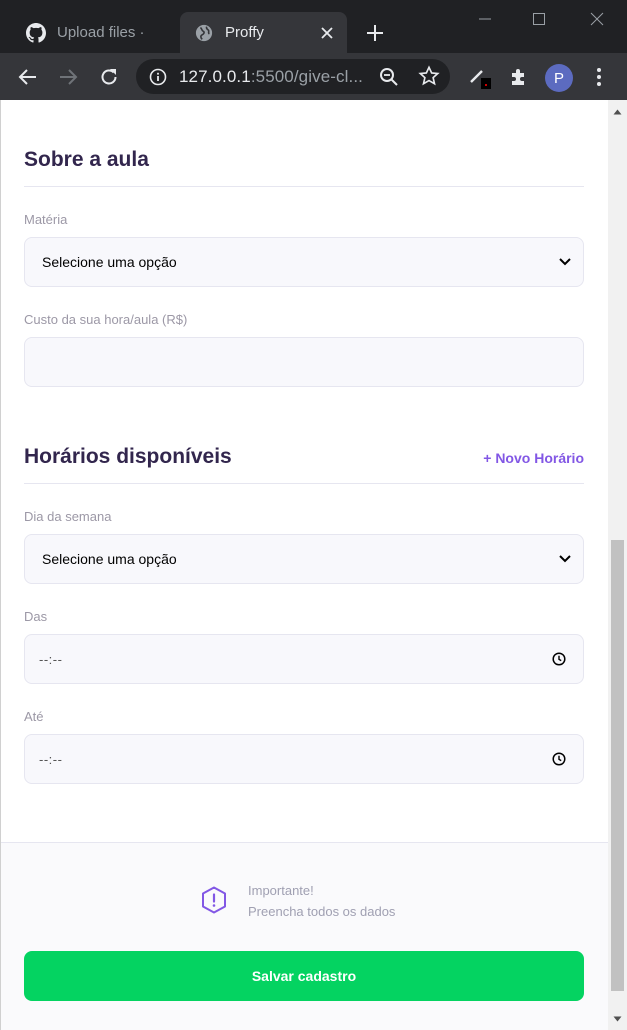  What do you see at coordinates (34, 716) in the screenshot?
I see `to-time-label: Até` at bounding box center [34, 716].